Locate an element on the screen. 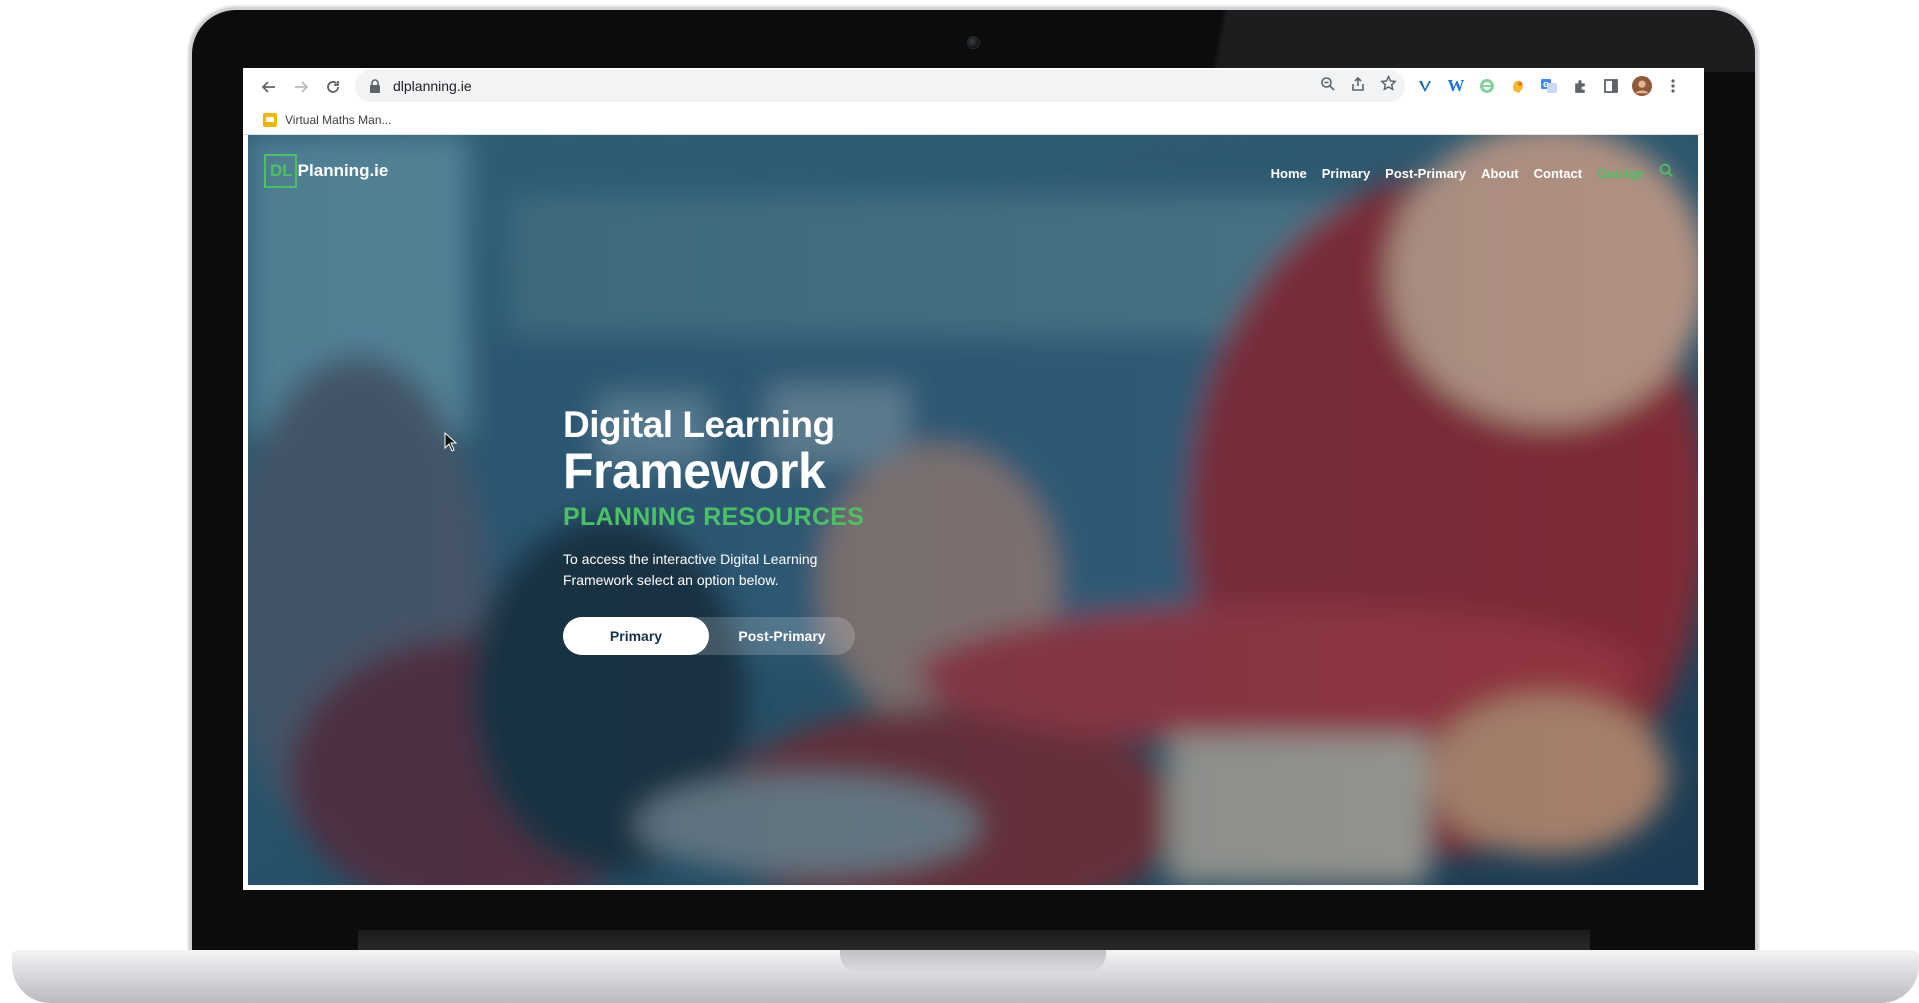 This screenshot has height=1003, width=1919. star-icon is located at coordinates (1388, 85).